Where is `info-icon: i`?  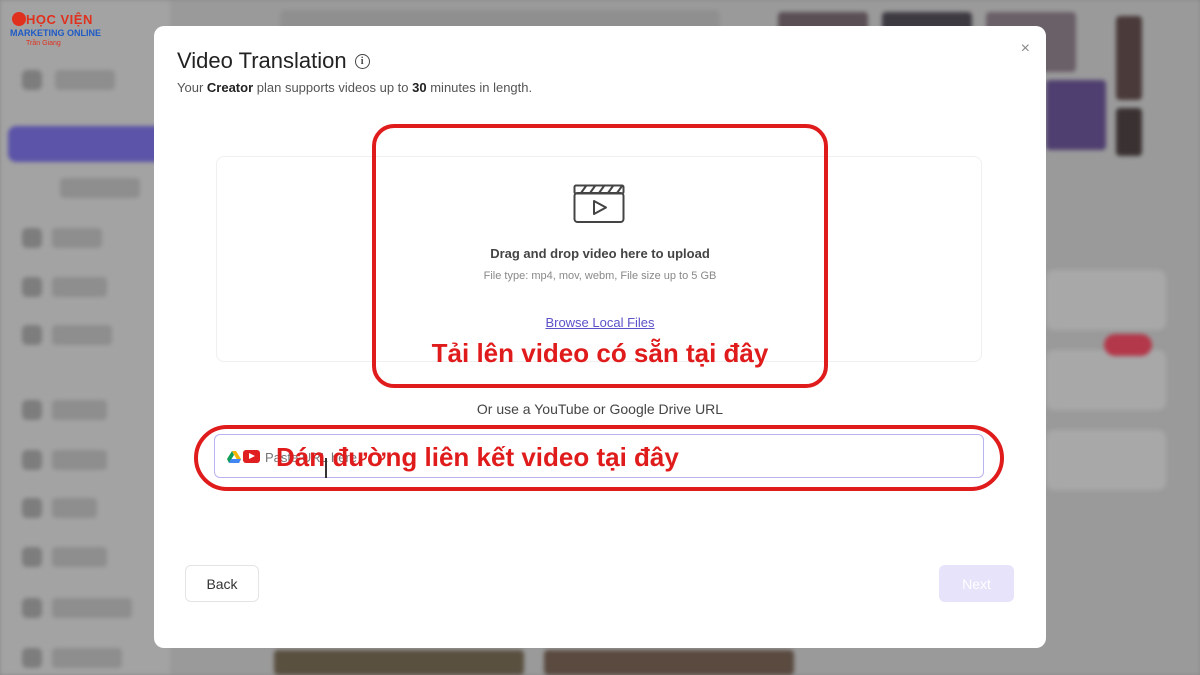 info-icon: i is located at coordinates (362, 61).